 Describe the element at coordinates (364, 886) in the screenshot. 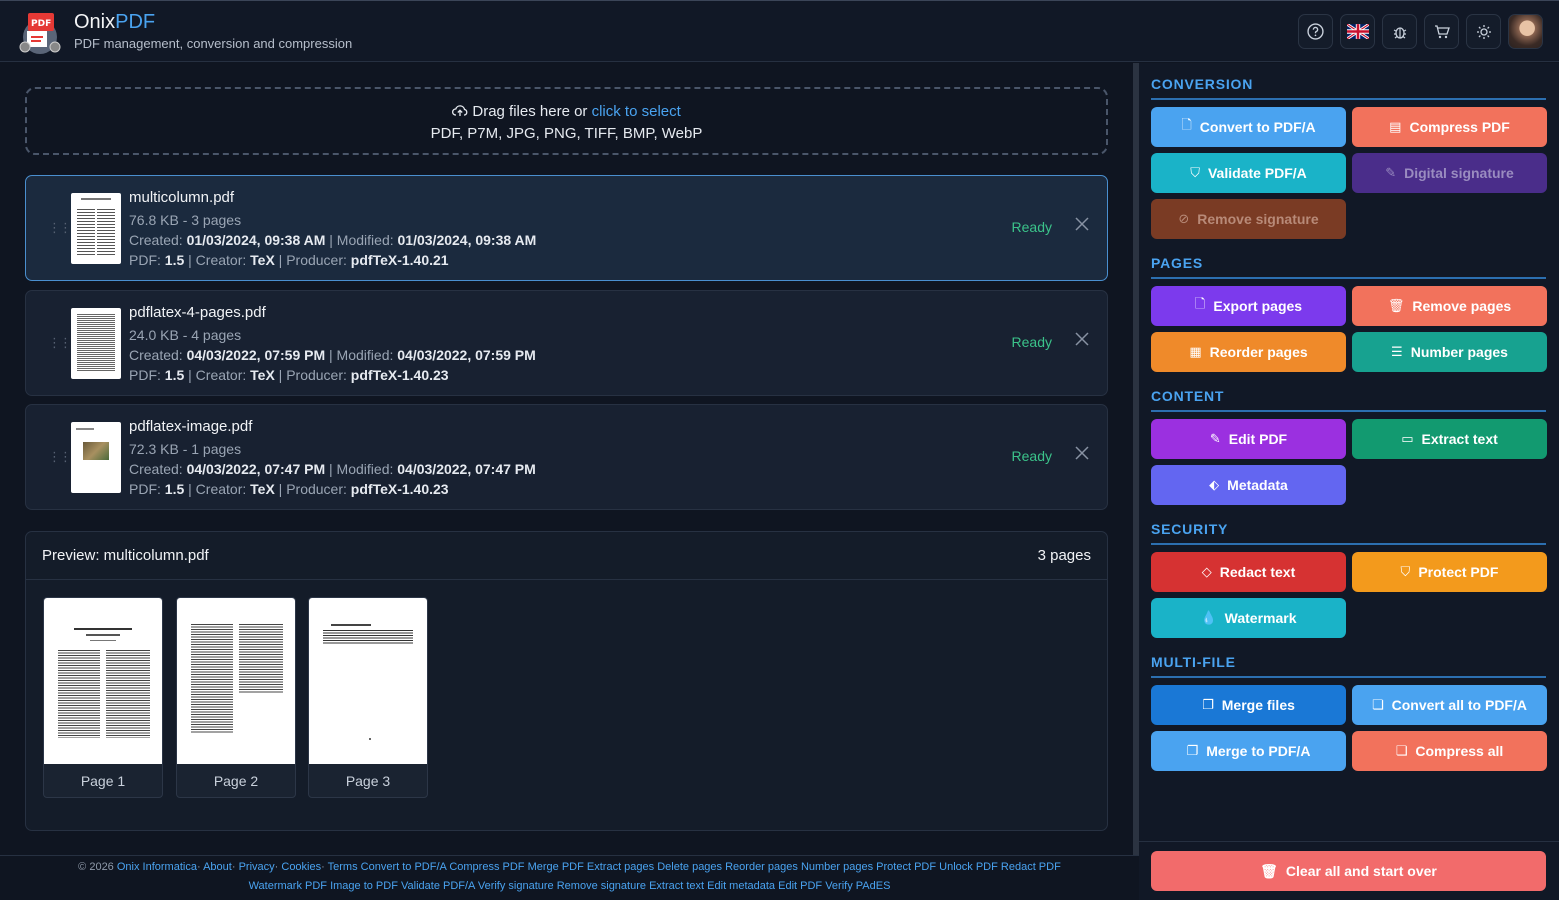

I see `footer-link: Image to PDF` at that location.